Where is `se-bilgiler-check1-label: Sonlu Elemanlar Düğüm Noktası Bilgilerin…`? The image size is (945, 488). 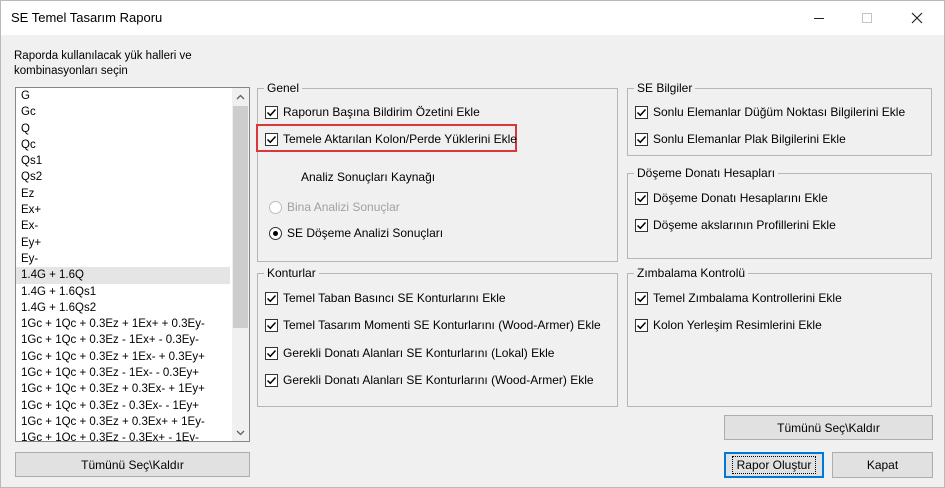
se-bilgiler-check1-label: Sonlu Elemanlar Düğüm Noktası Bilgilerin… is located at coordinates (779, 112).